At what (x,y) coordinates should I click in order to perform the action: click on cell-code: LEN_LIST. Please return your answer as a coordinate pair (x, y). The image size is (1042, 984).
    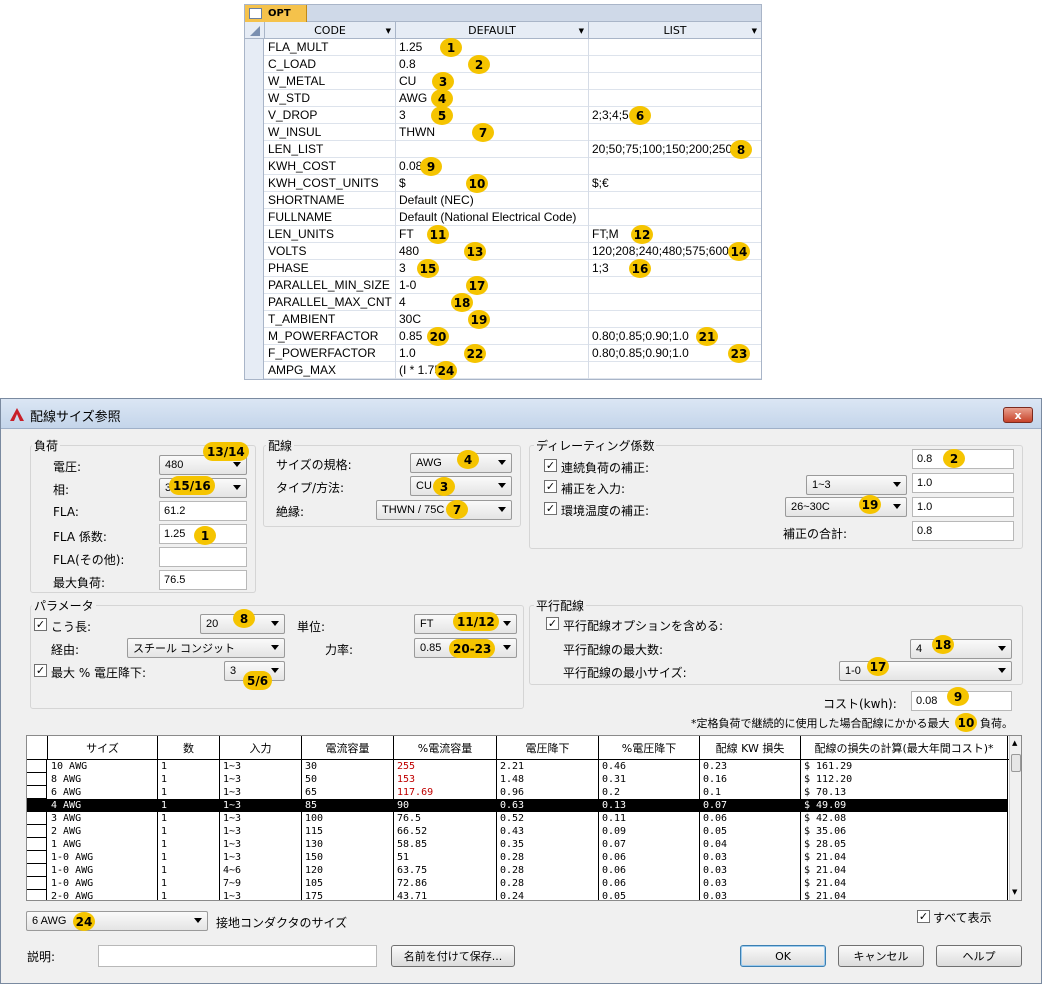
    Looking at the image, I should click on (330, 149).